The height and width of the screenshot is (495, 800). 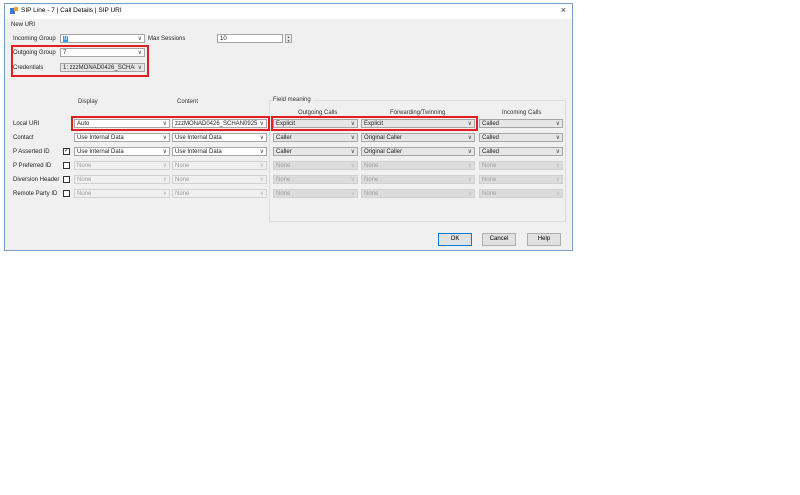 I want to click on incoming-group-label: Incoming Group, so click(x=34, y=39).